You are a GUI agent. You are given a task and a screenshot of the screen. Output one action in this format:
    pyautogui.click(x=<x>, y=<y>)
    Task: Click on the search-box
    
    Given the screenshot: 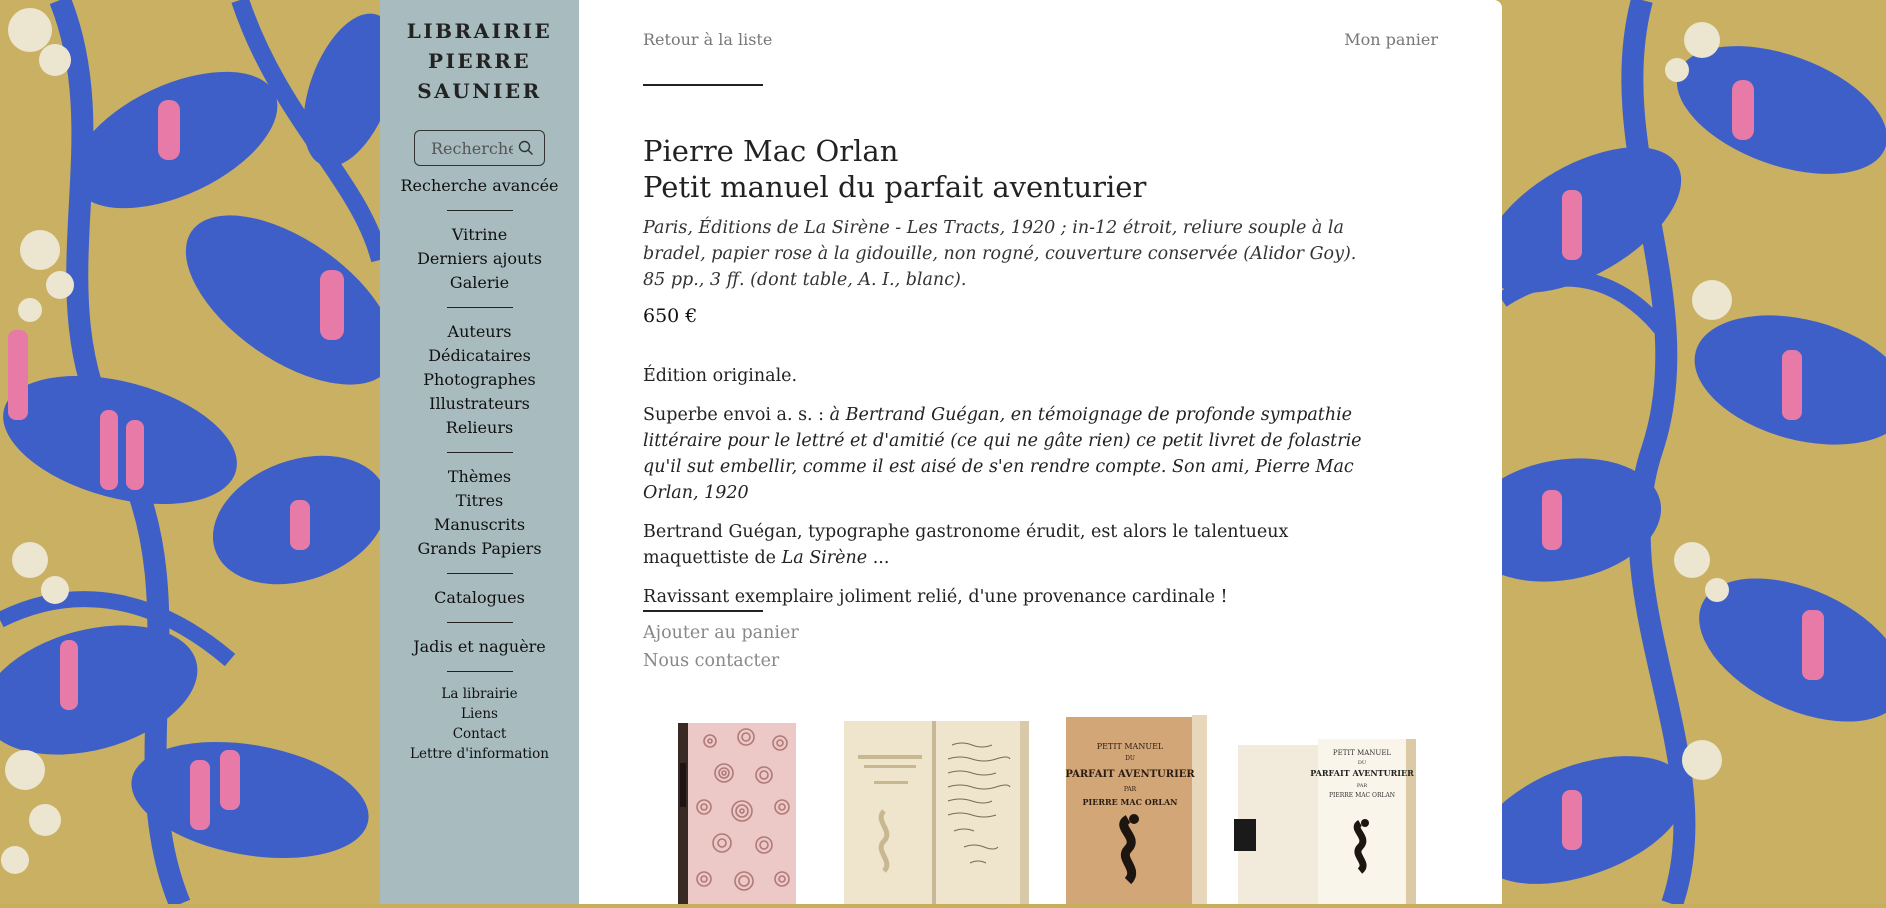 What is the action you would take?
    pyautogui.click(x=479, y=148)
    